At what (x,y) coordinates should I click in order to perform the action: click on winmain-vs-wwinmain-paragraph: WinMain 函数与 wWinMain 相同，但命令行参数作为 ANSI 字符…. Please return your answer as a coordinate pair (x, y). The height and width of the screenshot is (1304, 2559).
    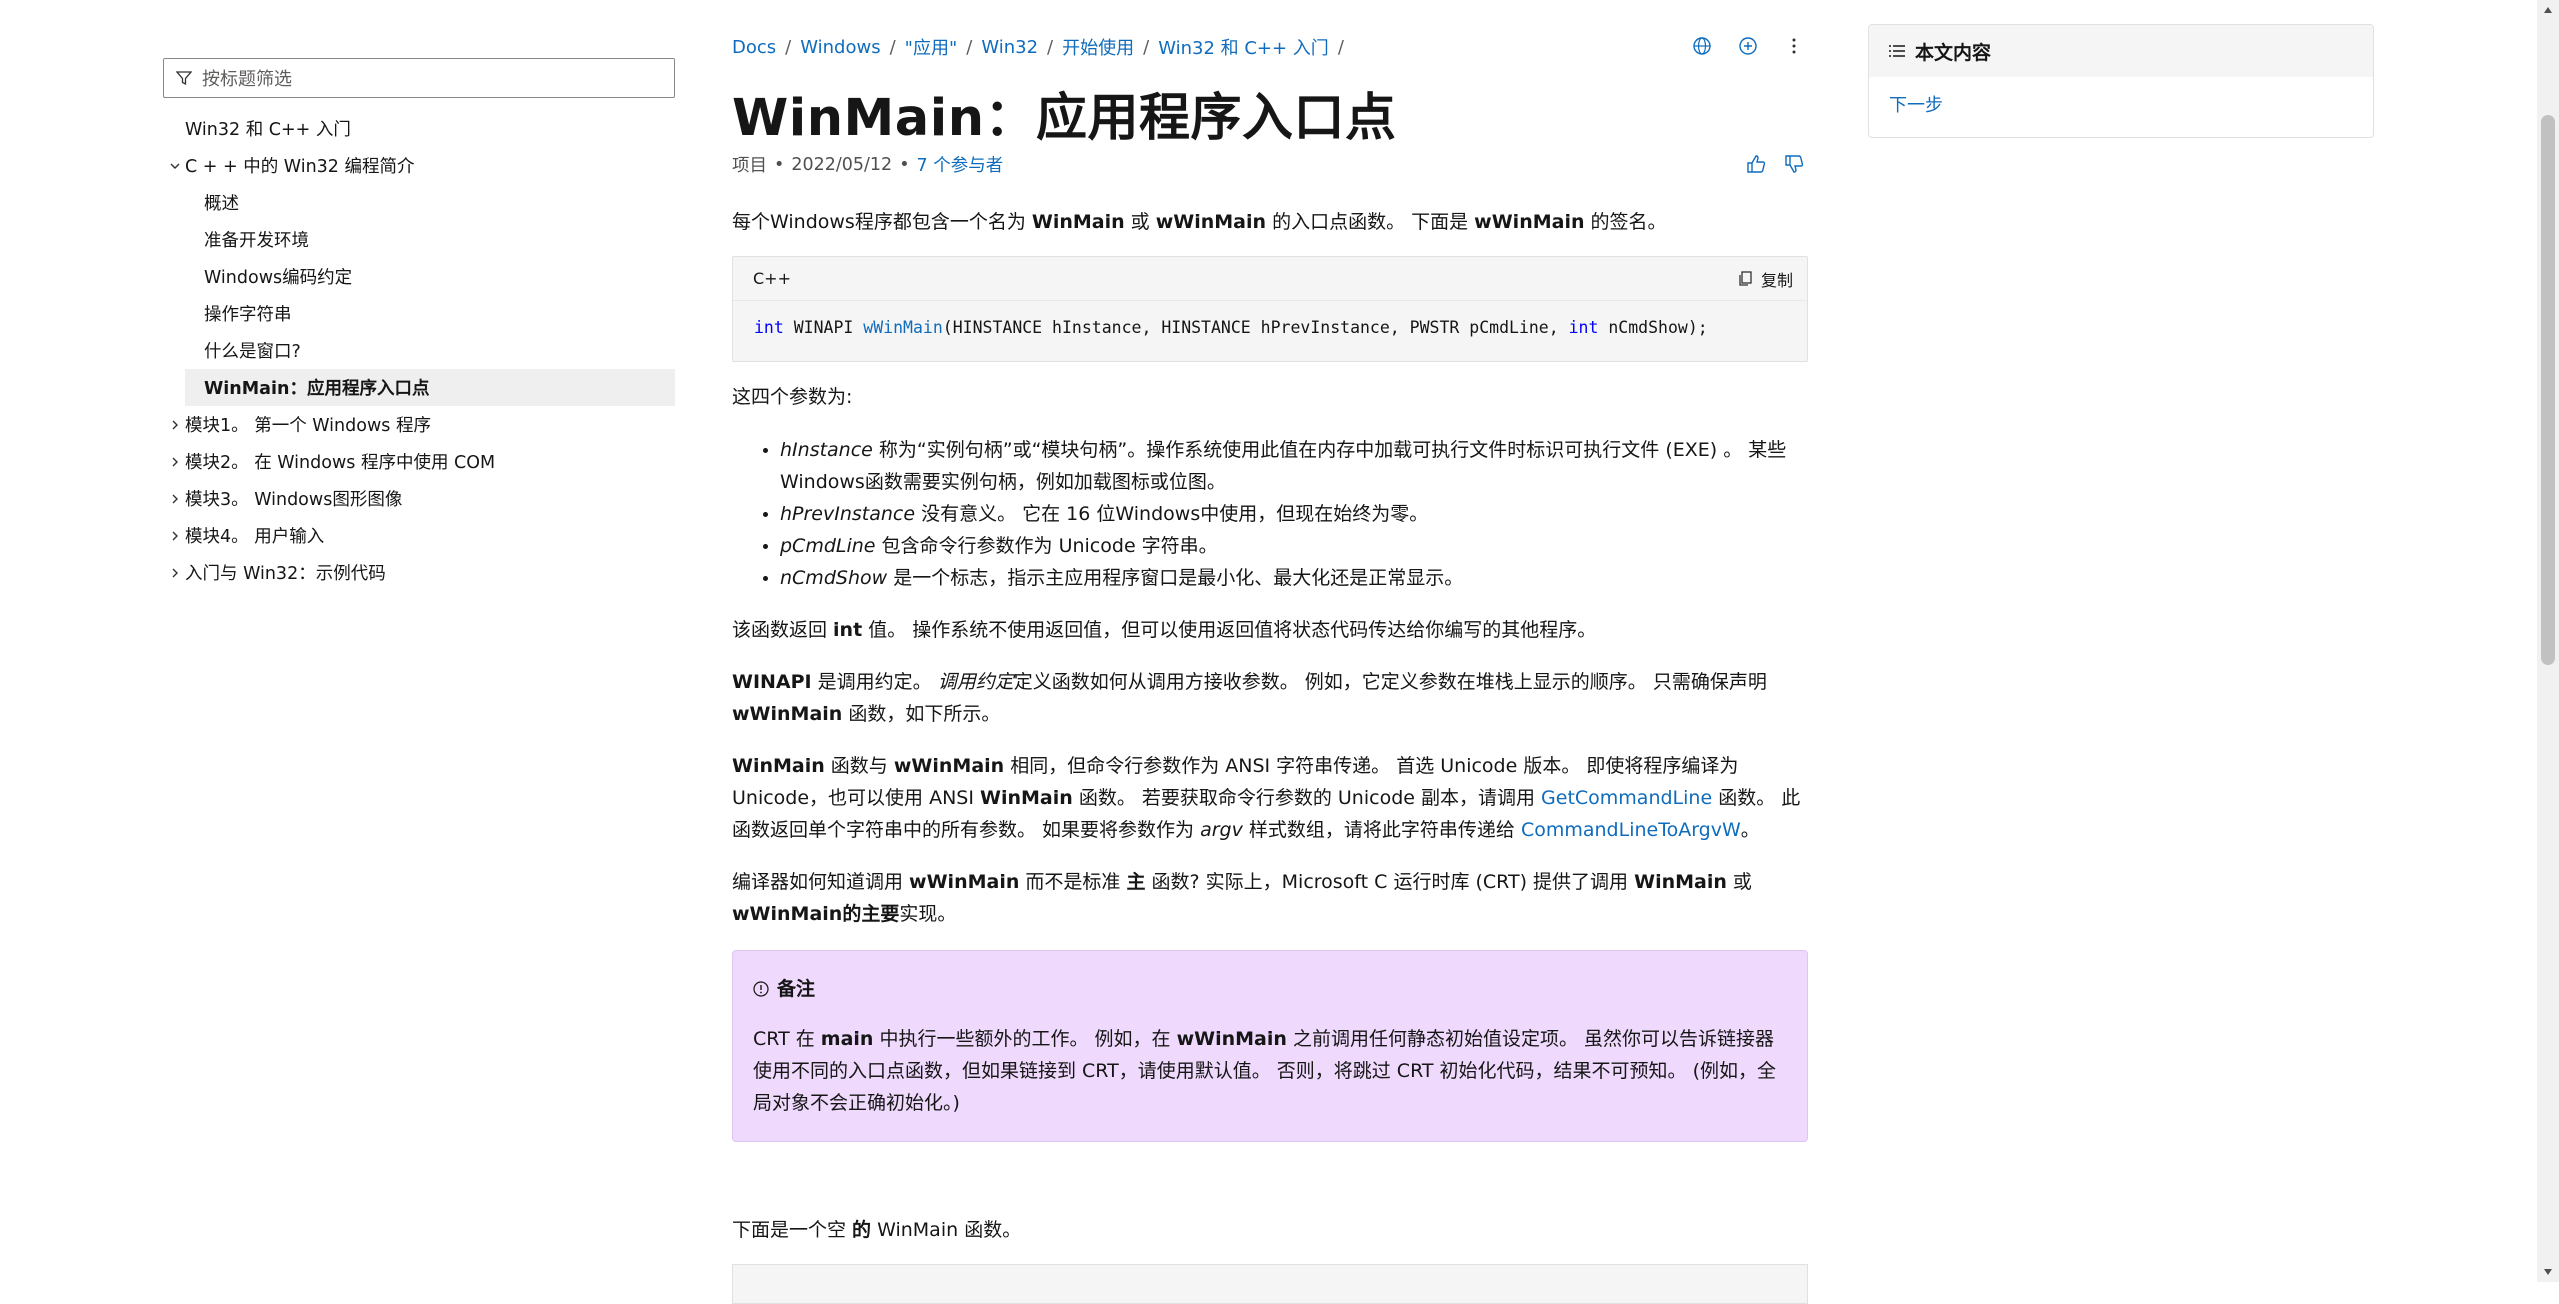
    Looking at the image, I should click on (1270, 798).